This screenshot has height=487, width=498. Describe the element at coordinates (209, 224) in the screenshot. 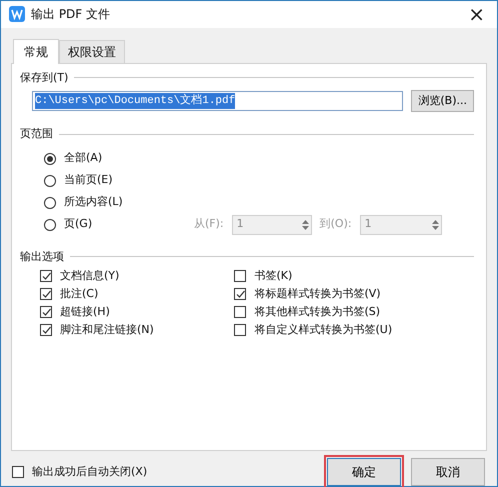

I see `spin-label: 从(F):` at that location.